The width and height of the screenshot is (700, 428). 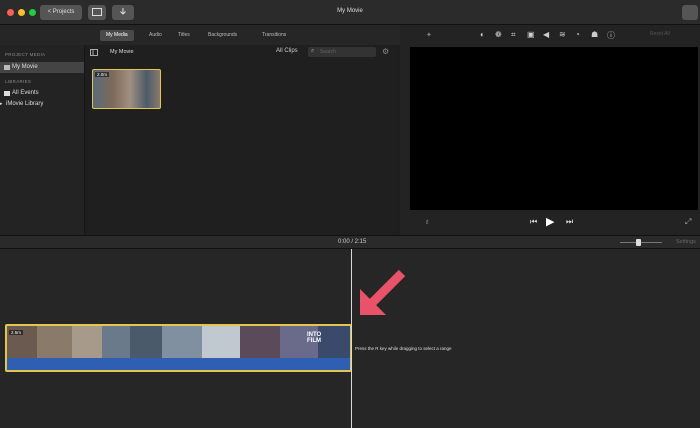 What do you see at coordinates (546, 34) in the screenshot?
I see `volume-icon: ◀` at bounding box center [546, 34].